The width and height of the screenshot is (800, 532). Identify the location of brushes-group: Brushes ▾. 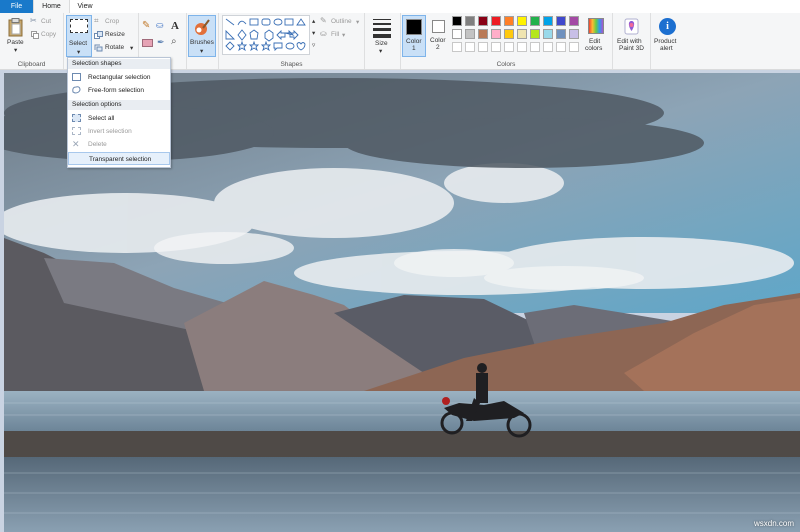
(202, 41).